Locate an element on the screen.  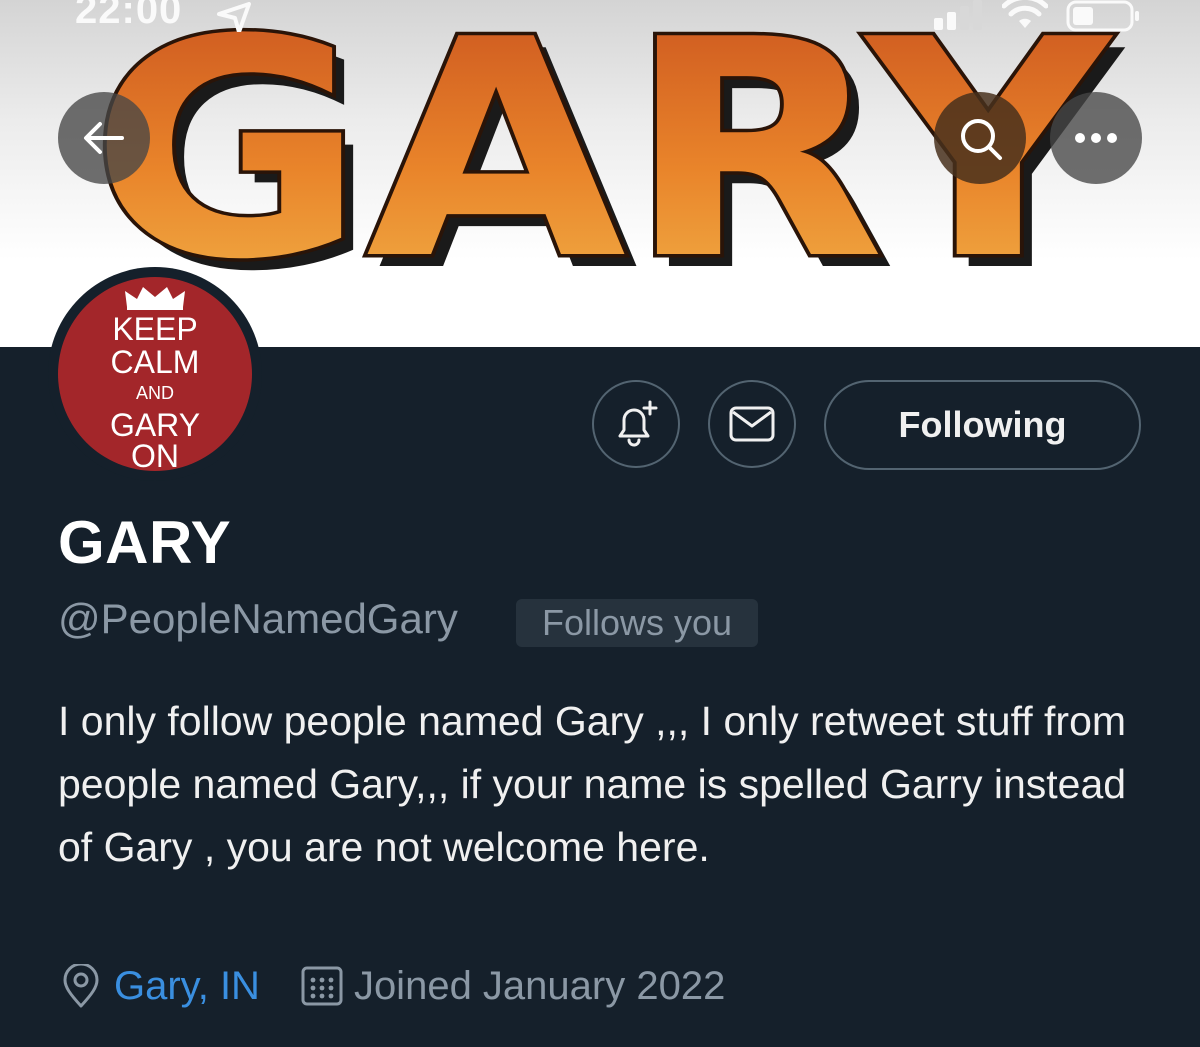
profile-meta: Gary, IN Joined January 2022 is located at coordinates (392, 986).